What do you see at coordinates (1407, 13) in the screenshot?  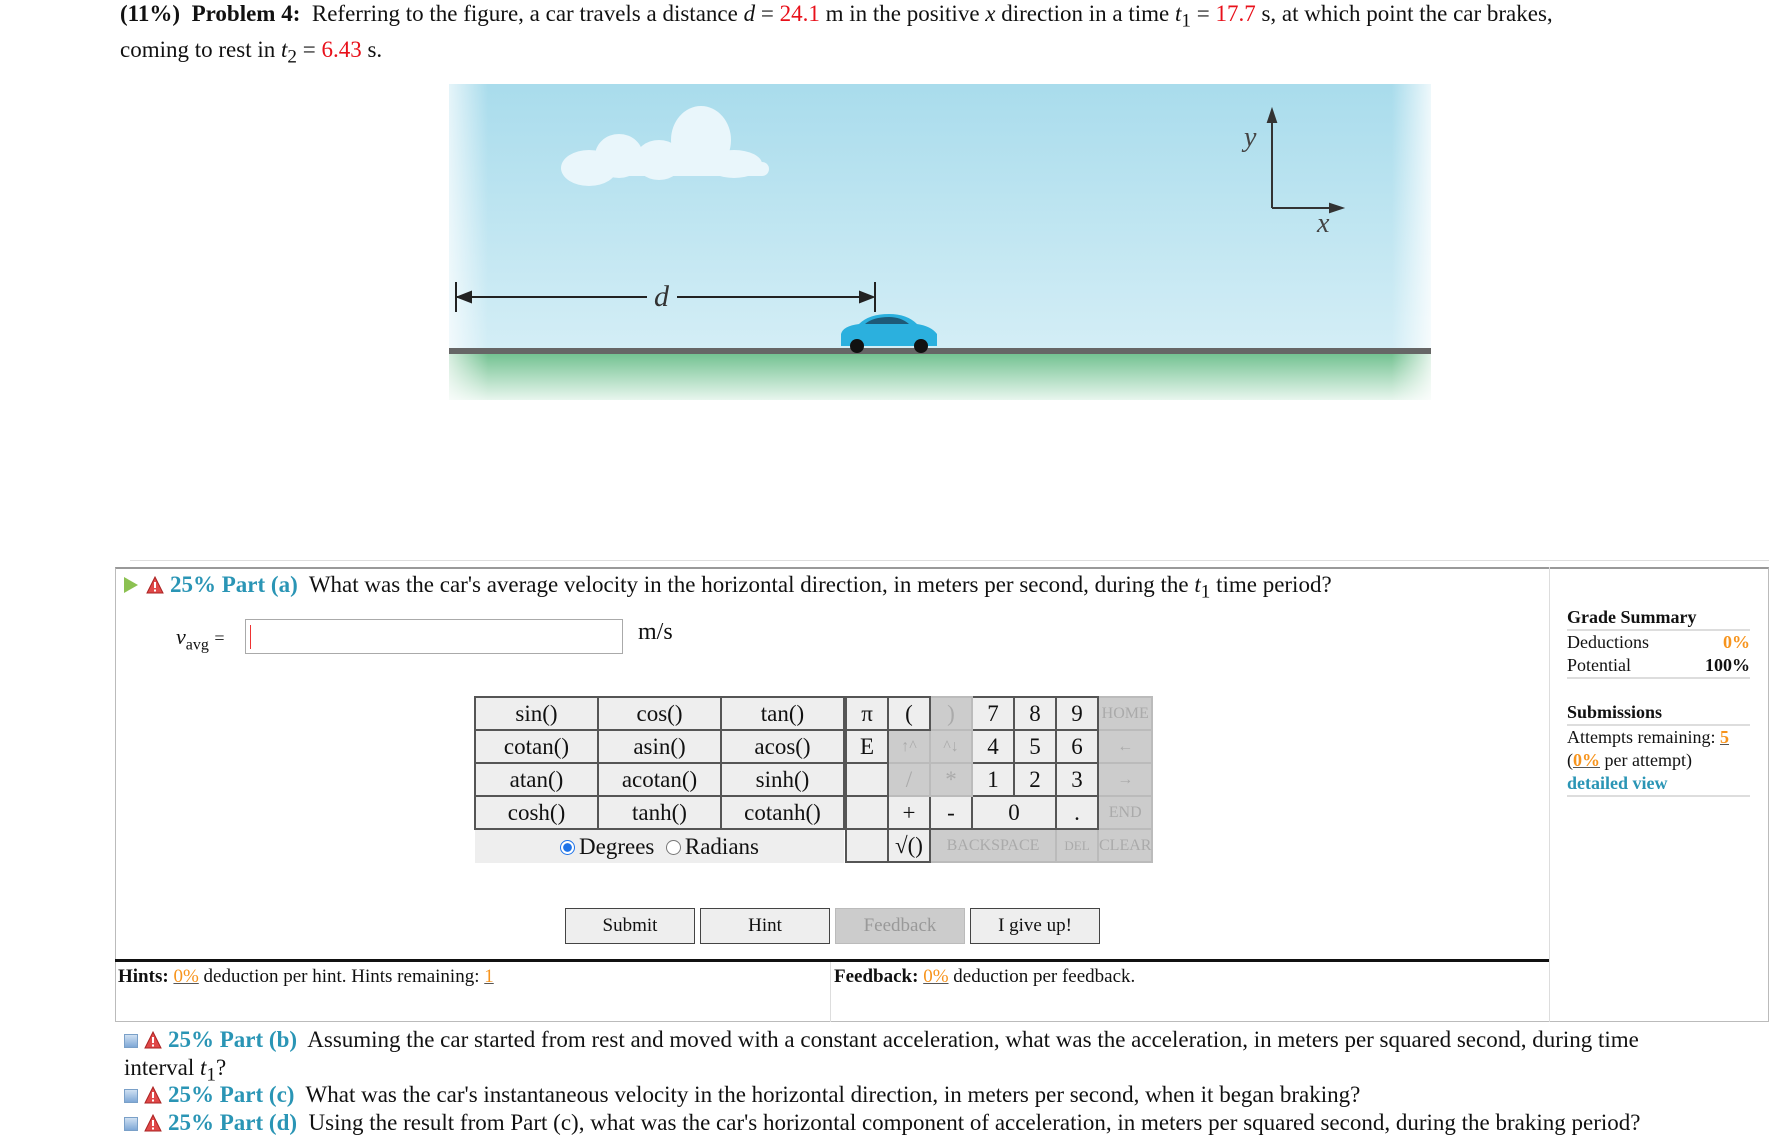 I see `t1-after-text: s, at which point the car brakes,` at bounding box center [1407, 13].